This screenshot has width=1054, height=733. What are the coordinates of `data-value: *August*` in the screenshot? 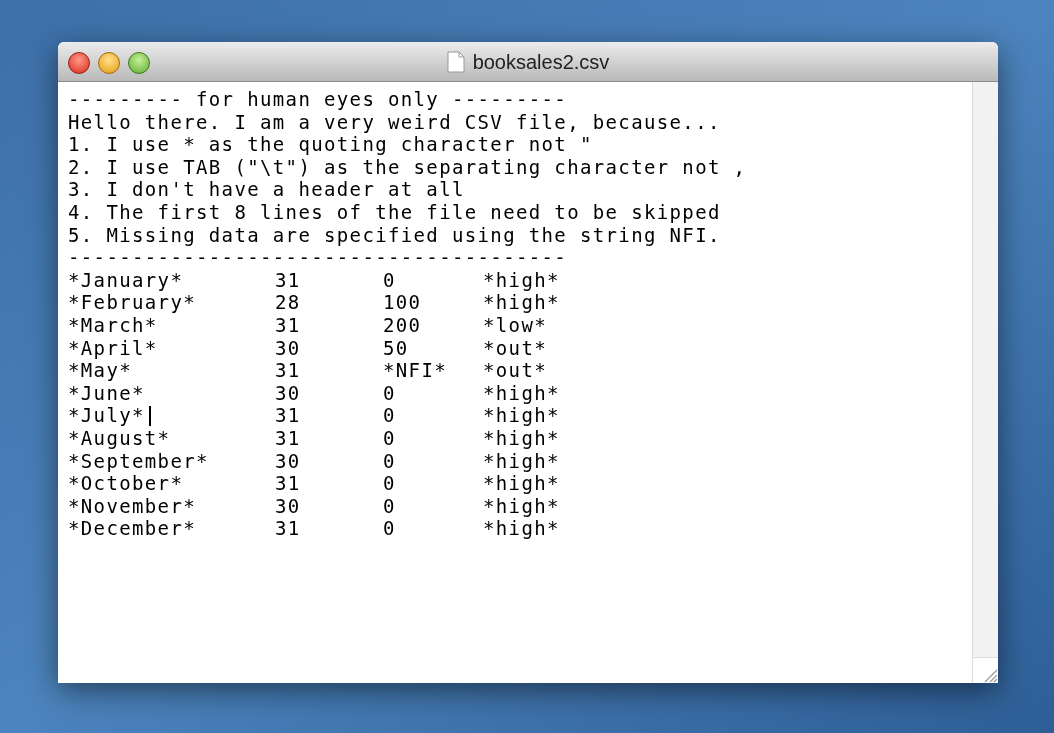 It's located at (119, 438).